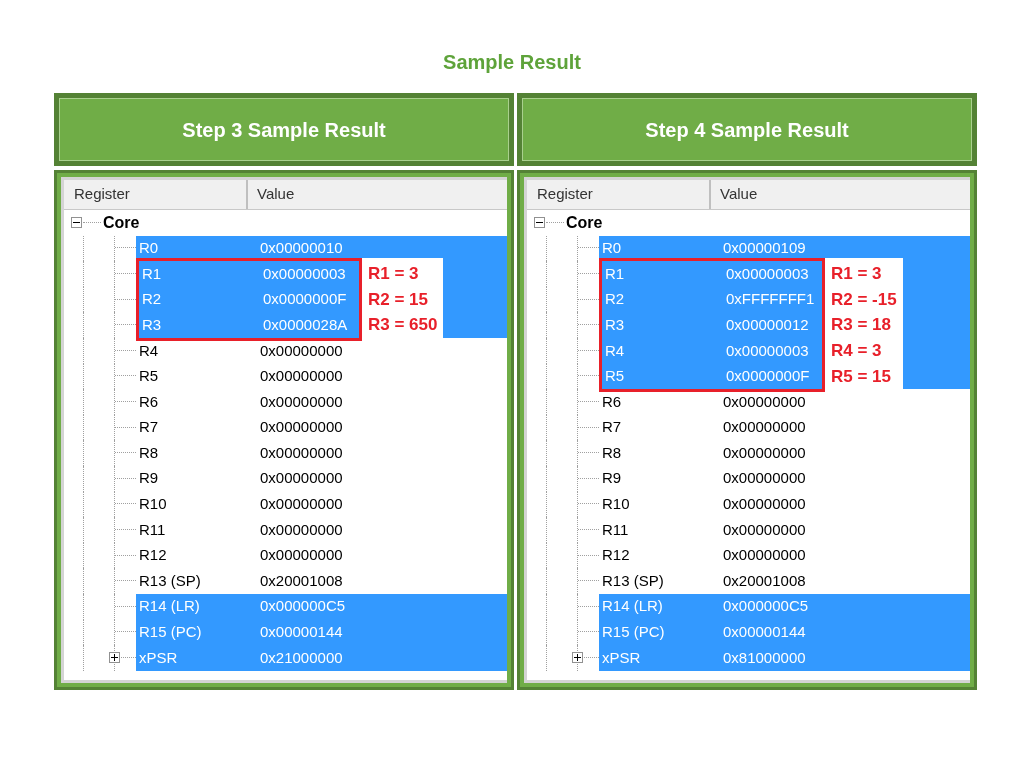  What do you see at coordinates (857, 351) in the screenshot?
I see `note-text: R4 = 3` at bounding box center [857, 351].